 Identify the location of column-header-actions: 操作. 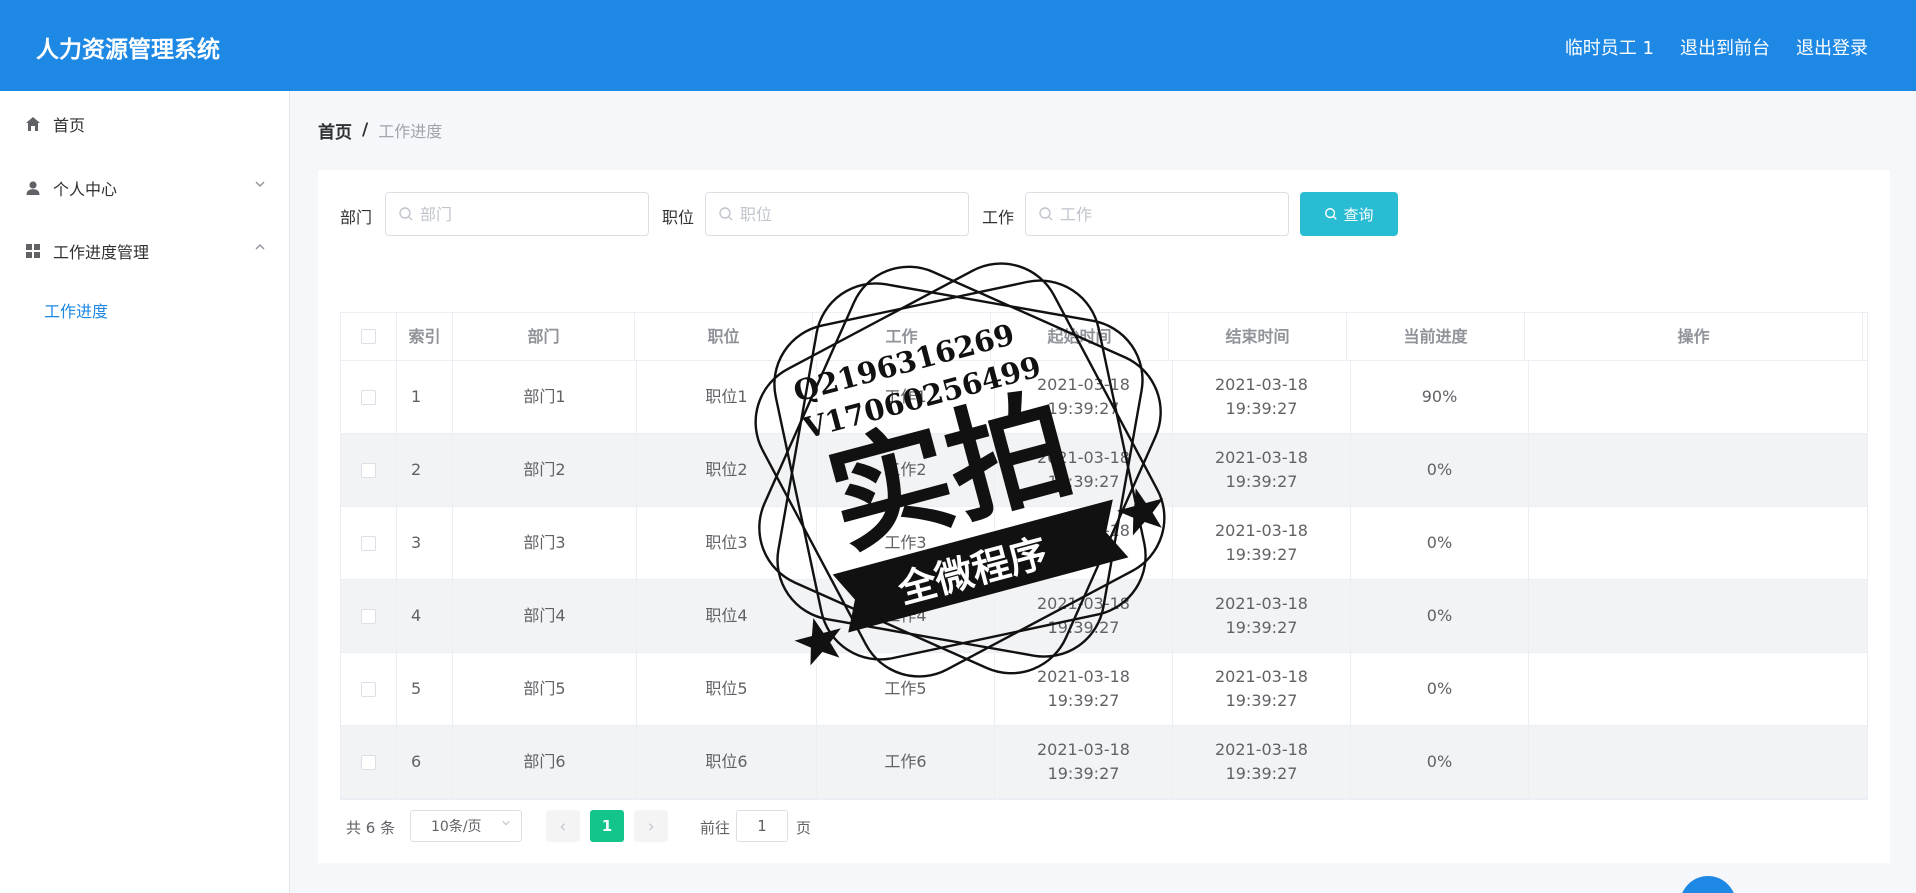
(1694, 336).